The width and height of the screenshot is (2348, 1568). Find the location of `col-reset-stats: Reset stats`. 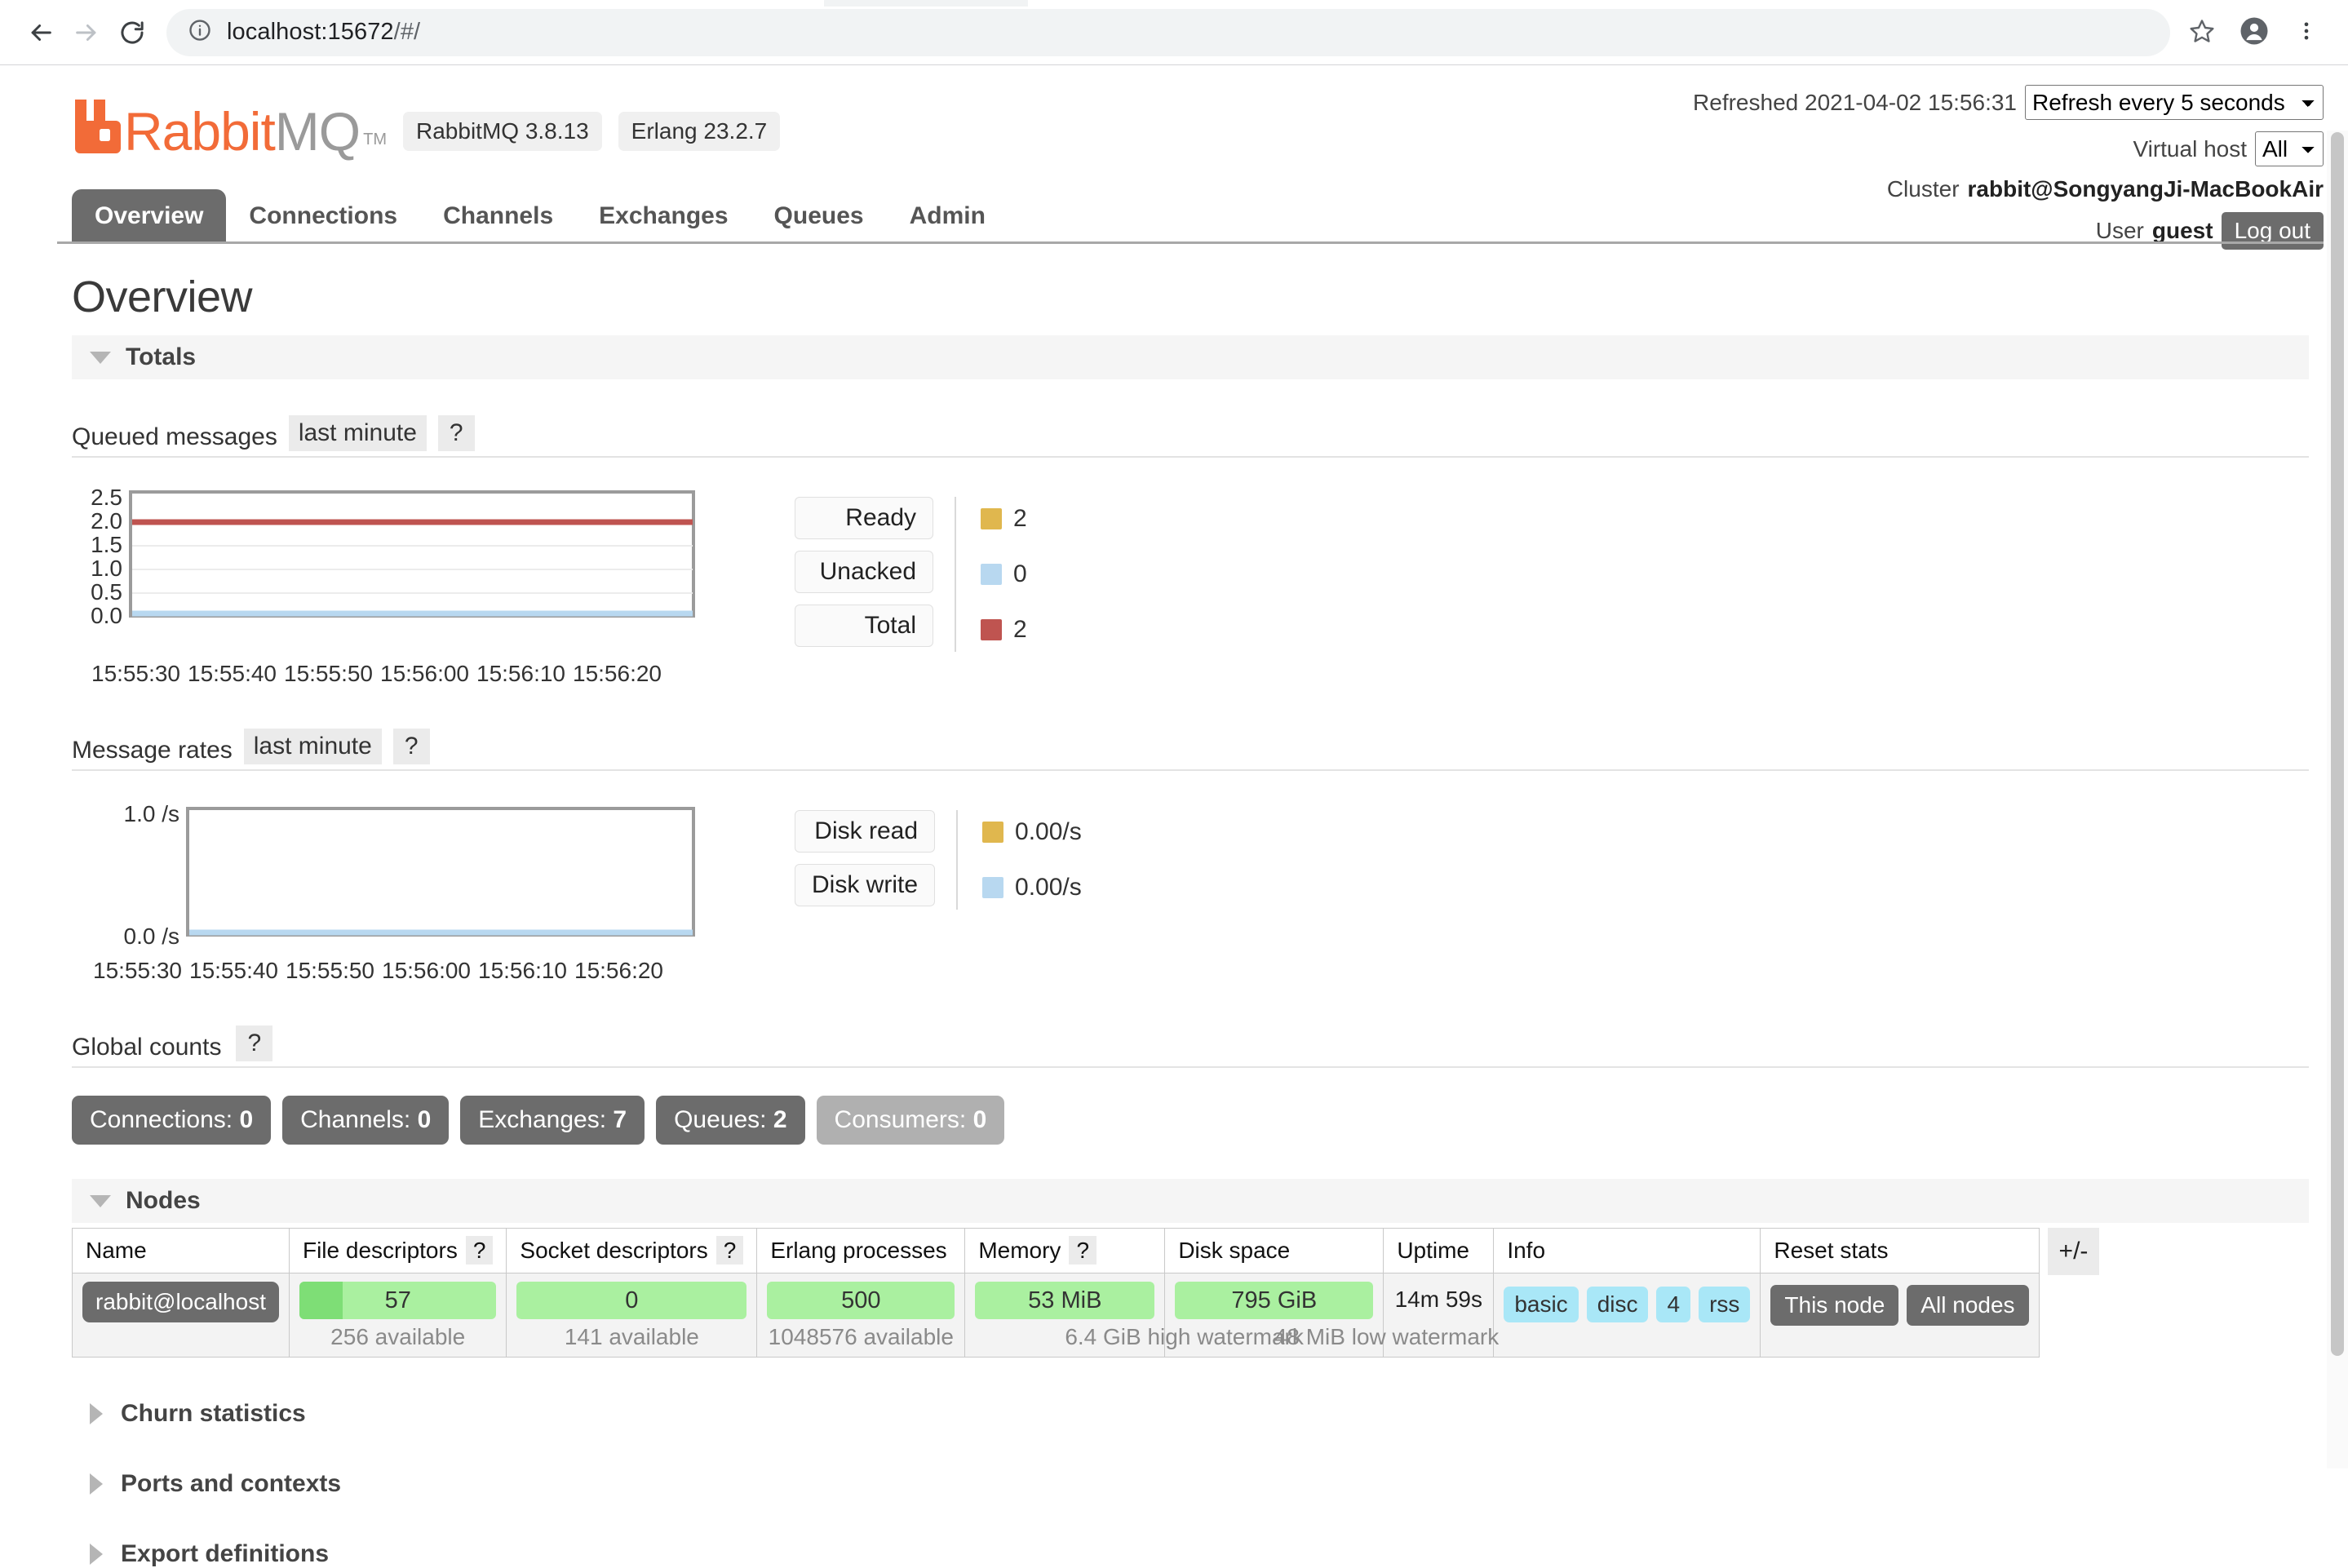

col-reset-stats: Reset stats is located at coordinates (1900, 1250).